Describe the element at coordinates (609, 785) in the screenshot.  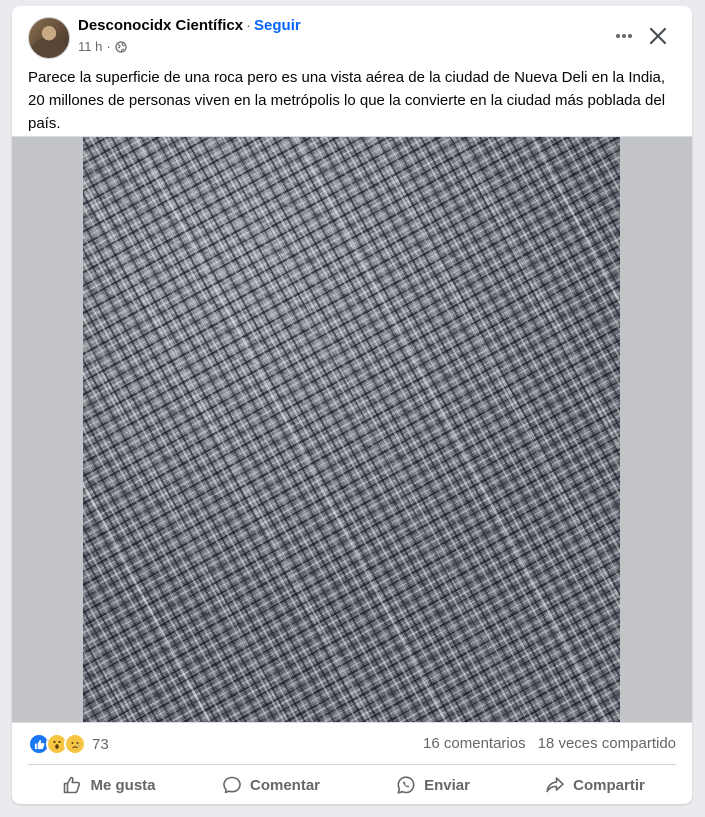
I see `share-label: Compartir` at that location.